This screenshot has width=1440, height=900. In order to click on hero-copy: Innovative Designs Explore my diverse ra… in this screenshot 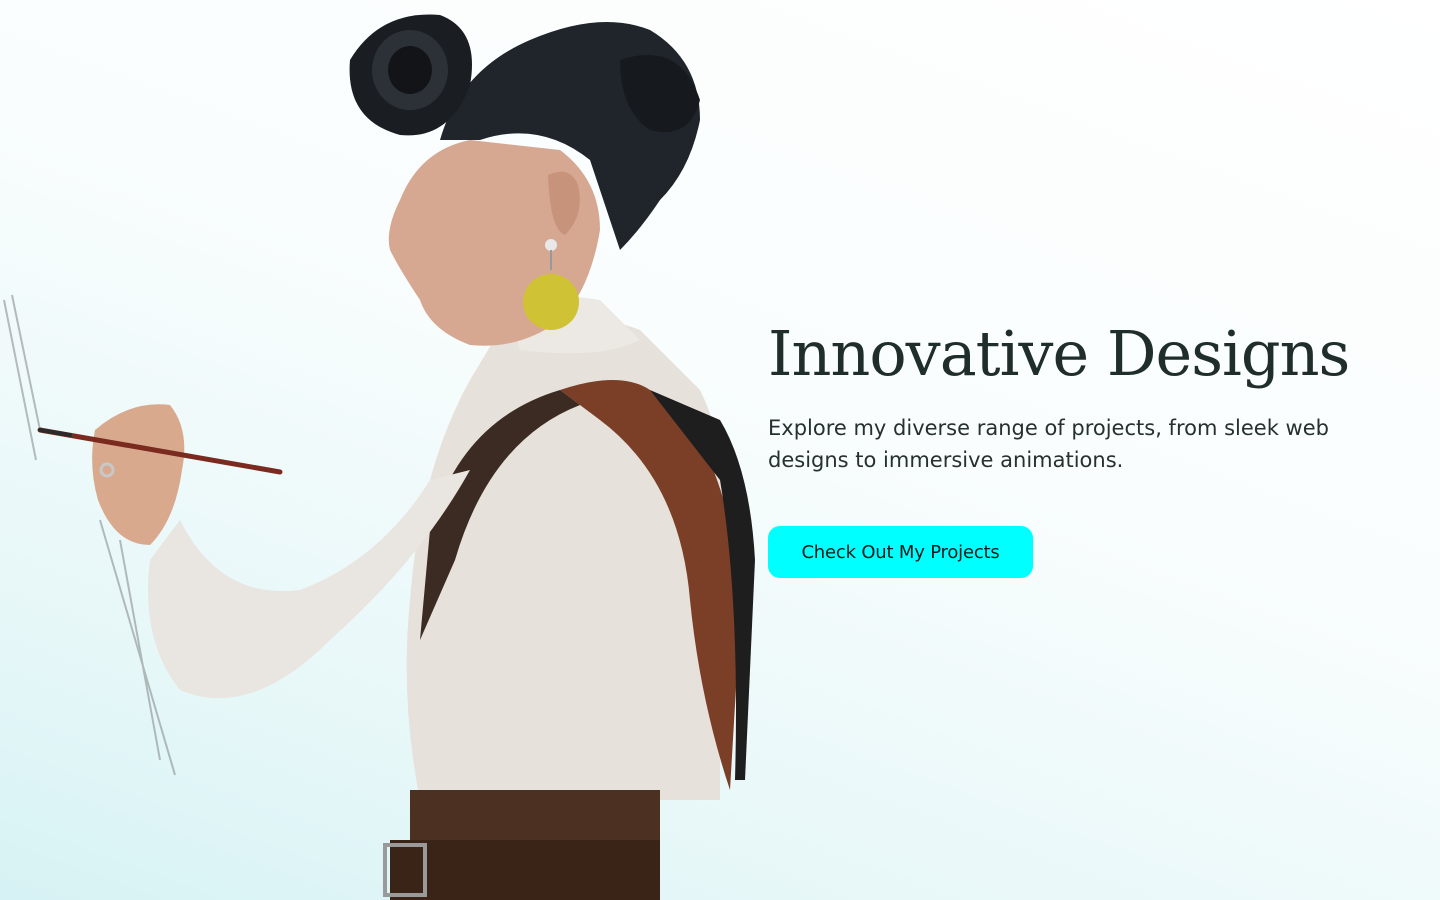, I will do `click(1078, 397)`.